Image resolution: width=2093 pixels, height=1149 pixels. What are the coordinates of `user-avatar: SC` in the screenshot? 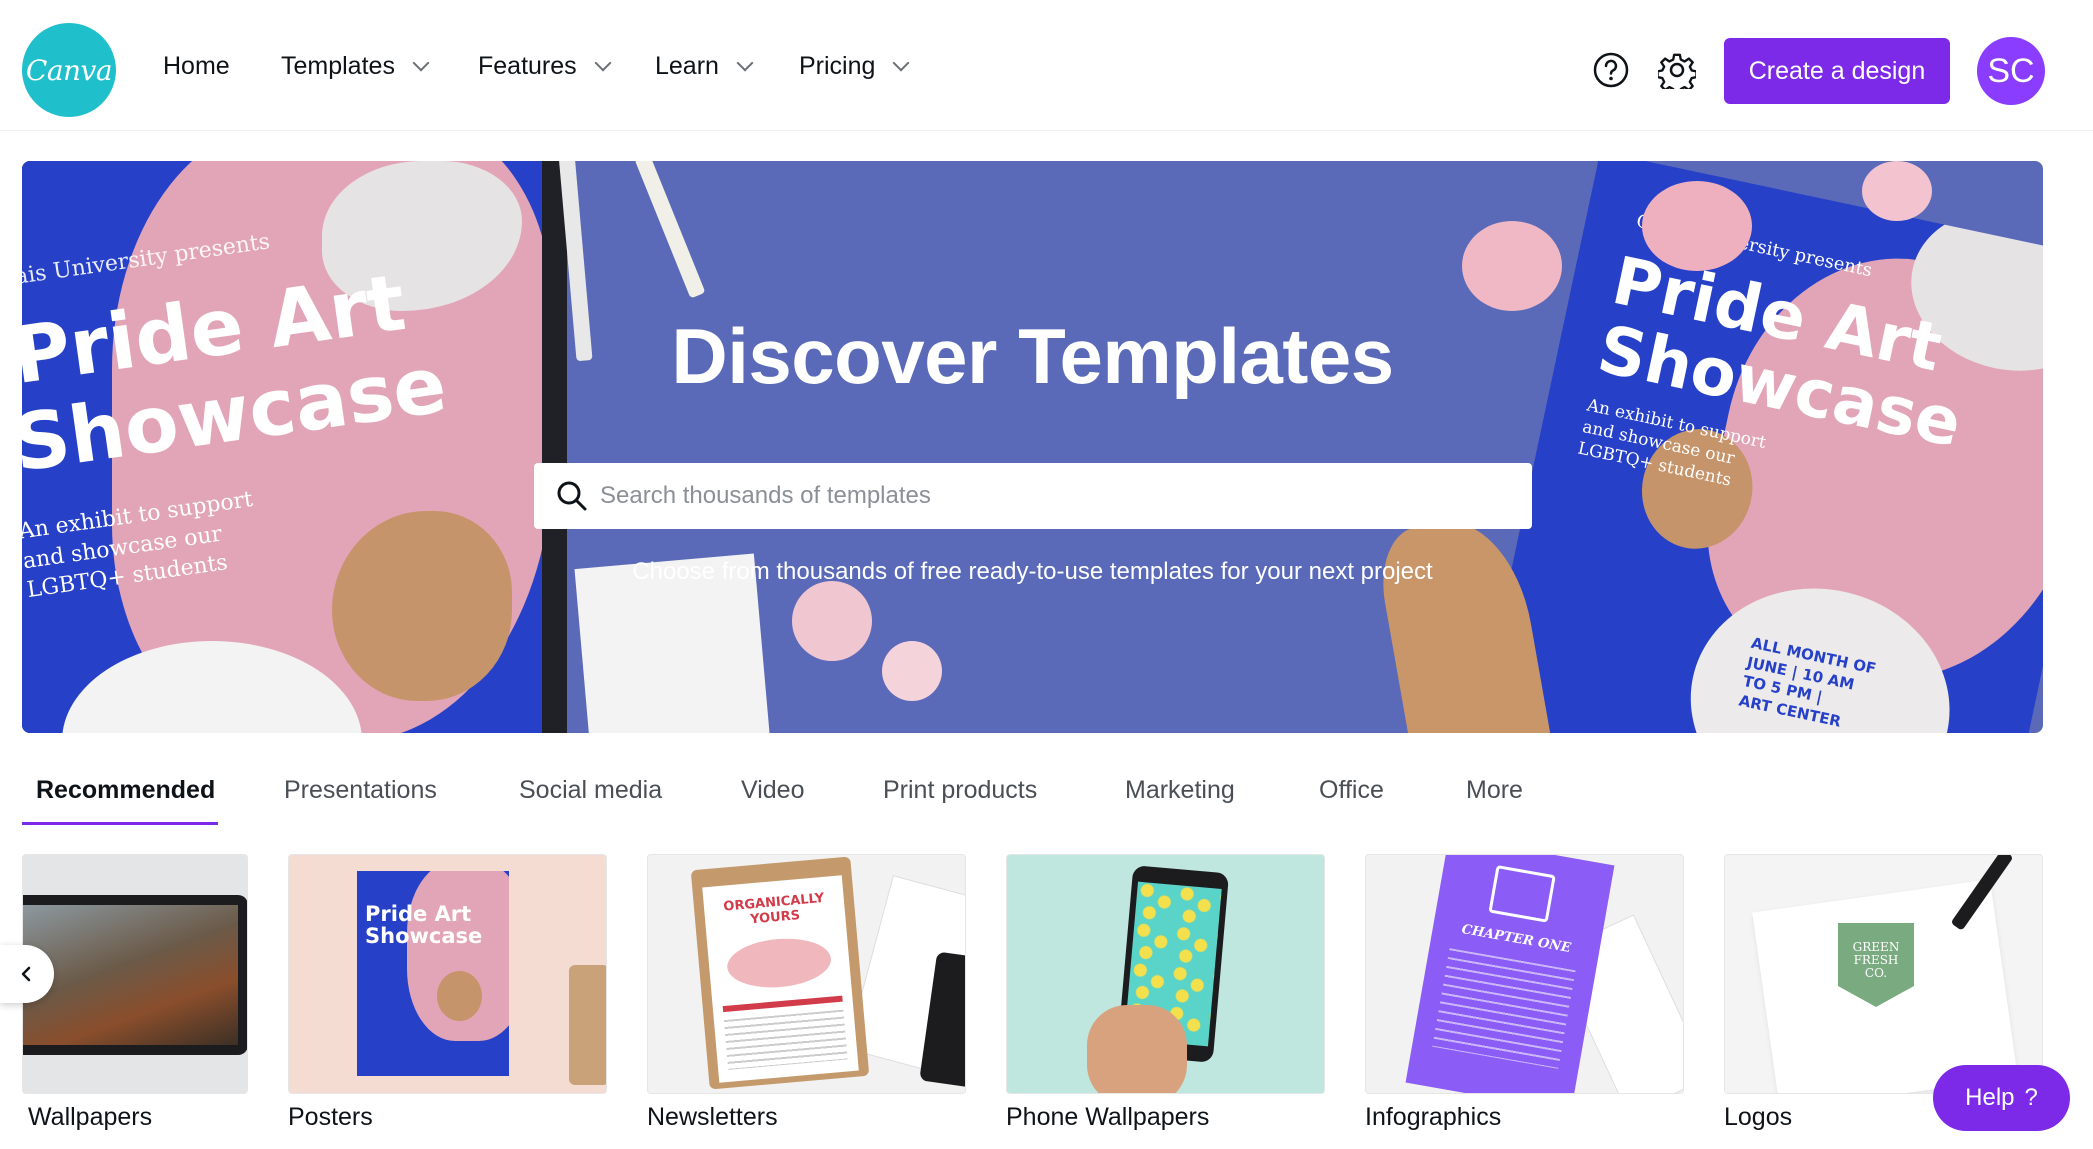 It's located at (2011, 71).